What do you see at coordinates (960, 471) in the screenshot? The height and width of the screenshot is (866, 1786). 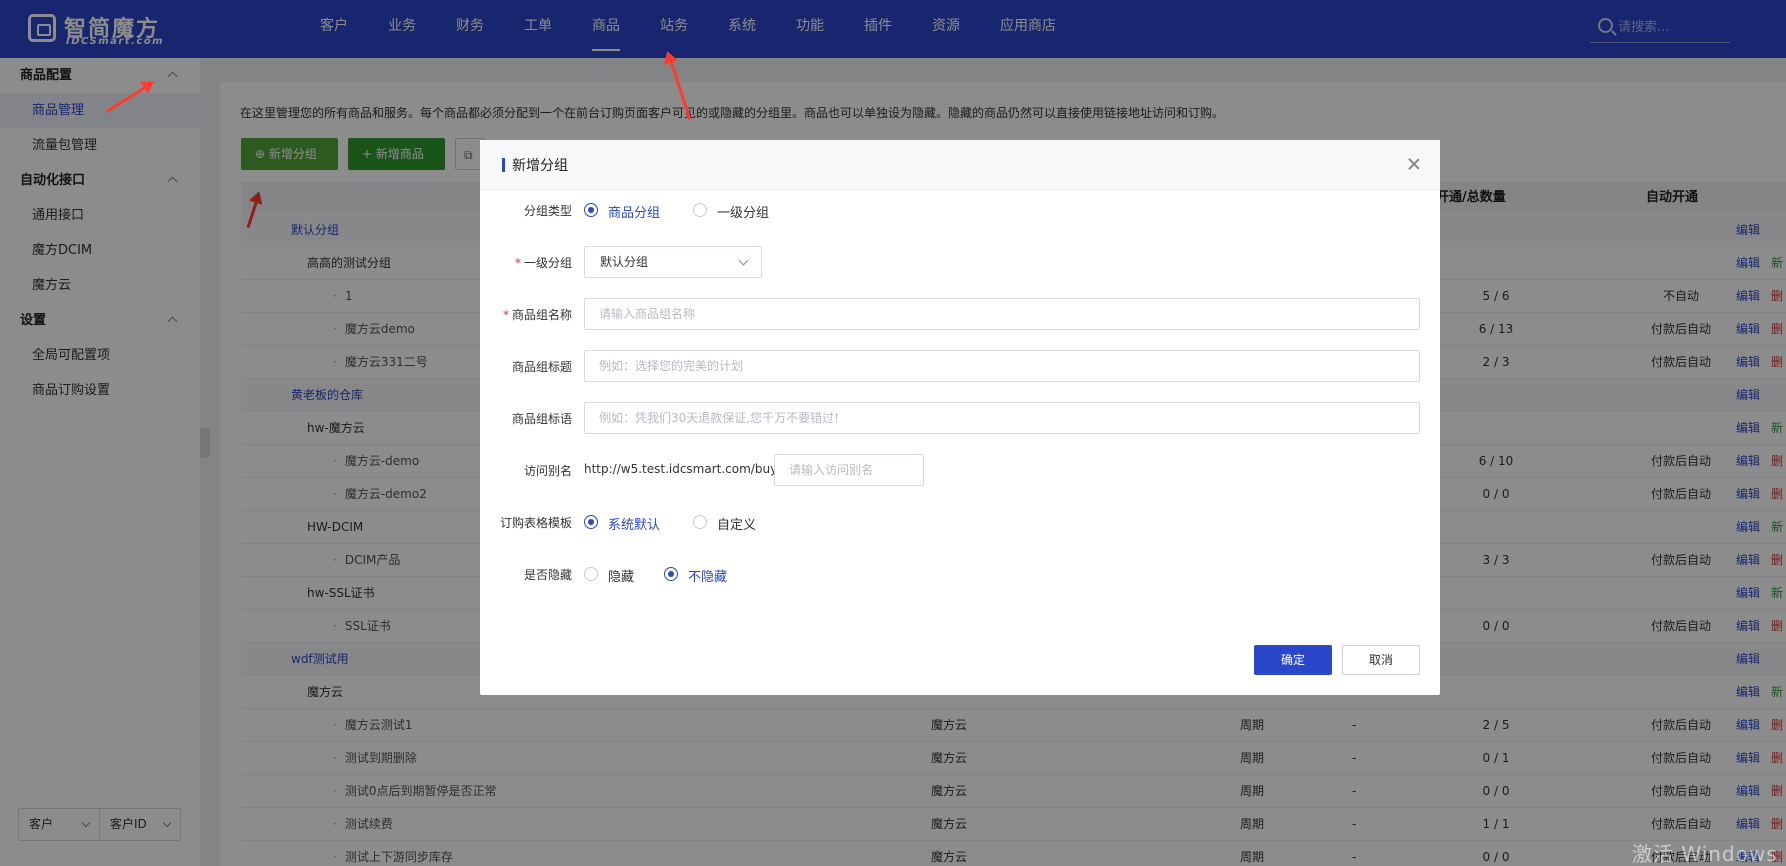 I see `alias-row: 访问别名 http://w5.test.idcsmart.com/buy/` at bounding box center [960, 471].